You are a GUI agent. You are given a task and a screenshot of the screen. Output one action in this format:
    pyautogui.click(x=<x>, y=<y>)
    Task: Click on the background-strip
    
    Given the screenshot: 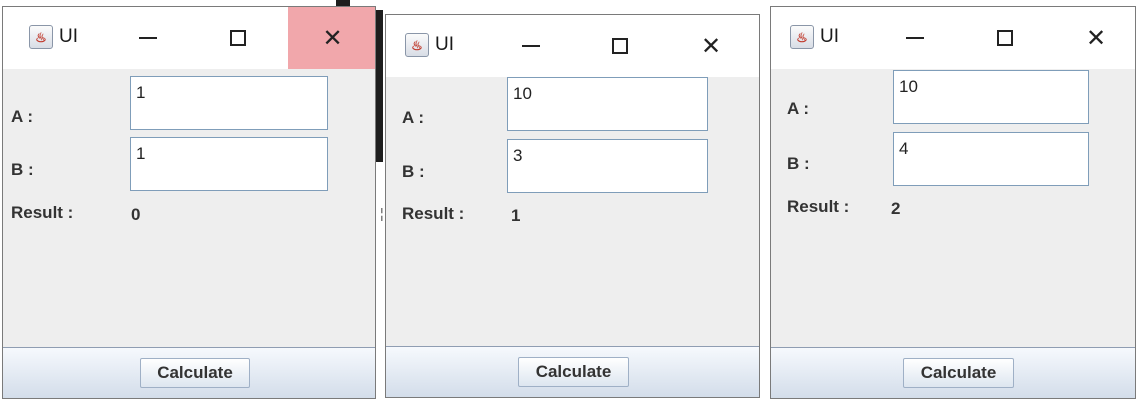 What is the action you would take?
    pyautogui.click(x=379, y=86)
    